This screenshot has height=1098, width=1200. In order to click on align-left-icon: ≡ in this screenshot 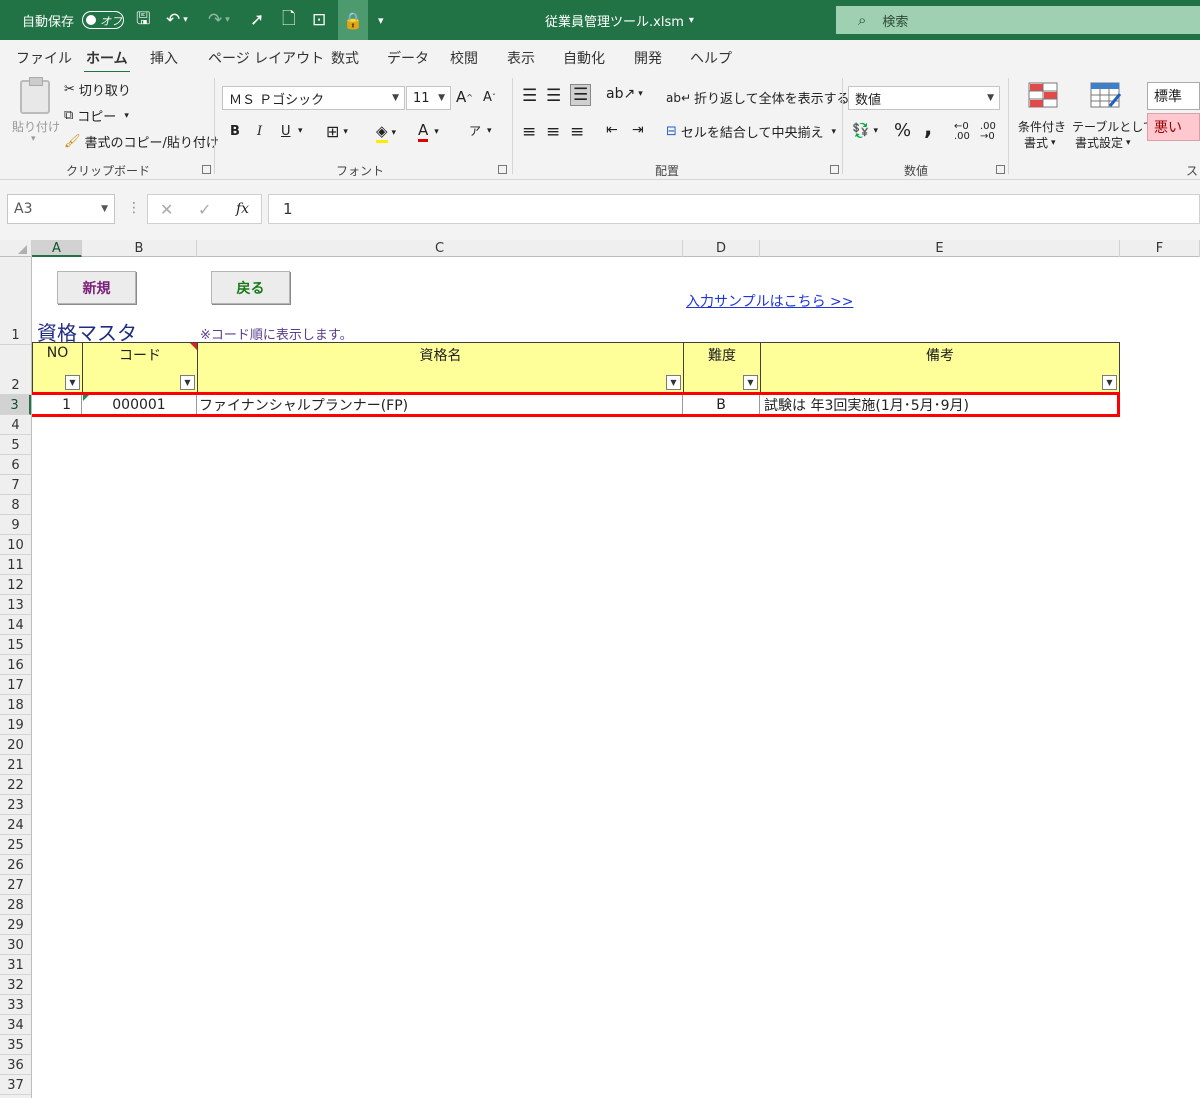, I will do `click(529, 132)`.